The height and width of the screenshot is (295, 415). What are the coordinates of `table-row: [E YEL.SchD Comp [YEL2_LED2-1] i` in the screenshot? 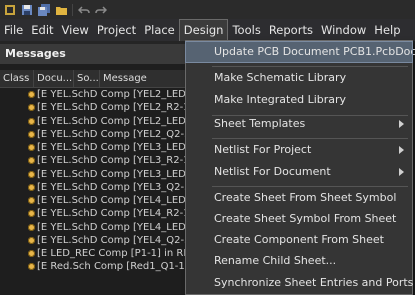 It's located at (95, 94).